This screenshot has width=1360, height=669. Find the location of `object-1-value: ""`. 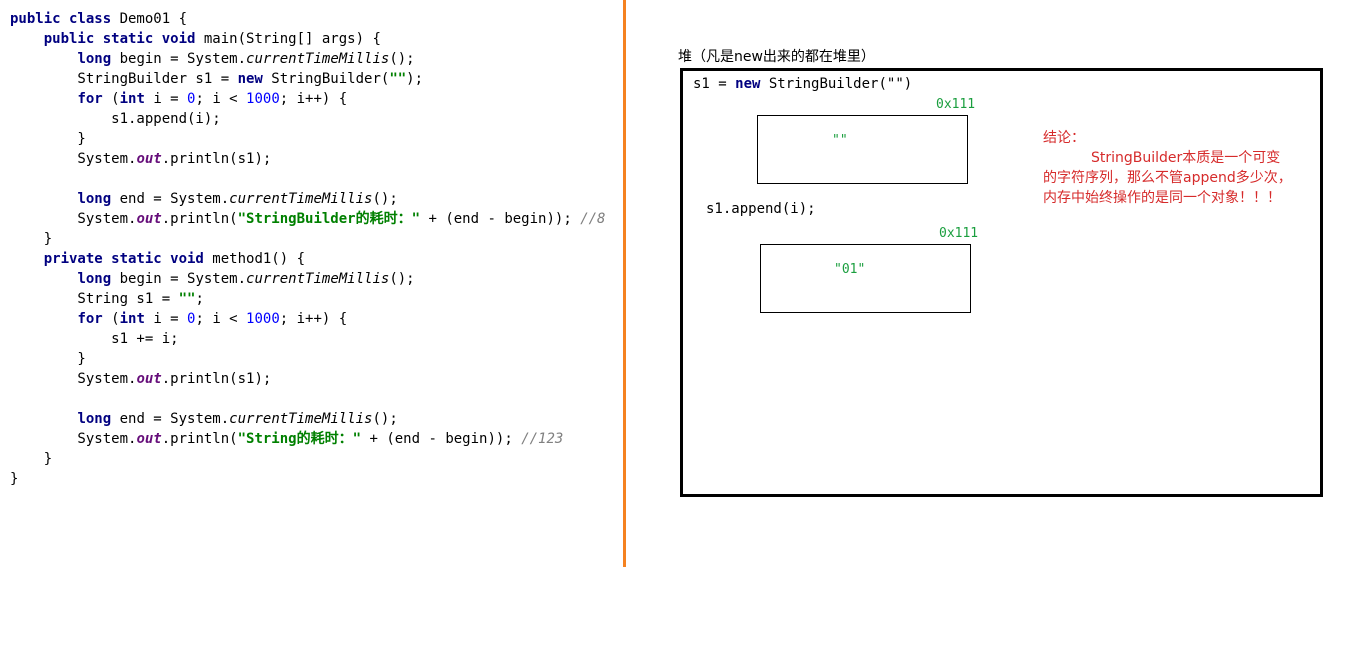

object-1-value: "" is located at coordinates (840, 140).